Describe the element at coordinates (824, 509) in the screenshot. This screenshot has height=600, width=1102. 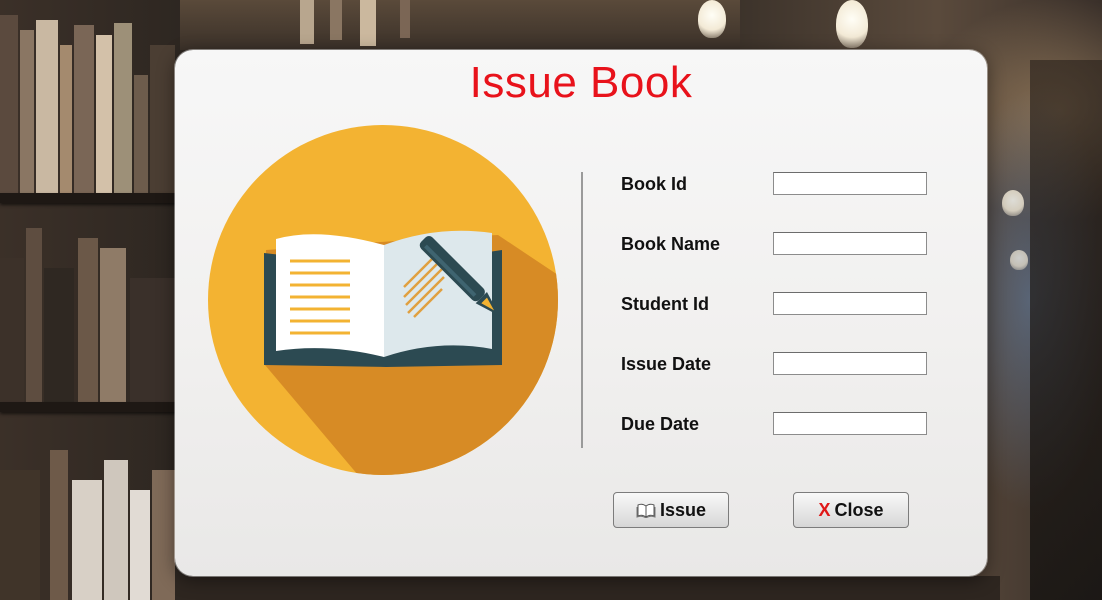
I see `close-icon: X` at that location.